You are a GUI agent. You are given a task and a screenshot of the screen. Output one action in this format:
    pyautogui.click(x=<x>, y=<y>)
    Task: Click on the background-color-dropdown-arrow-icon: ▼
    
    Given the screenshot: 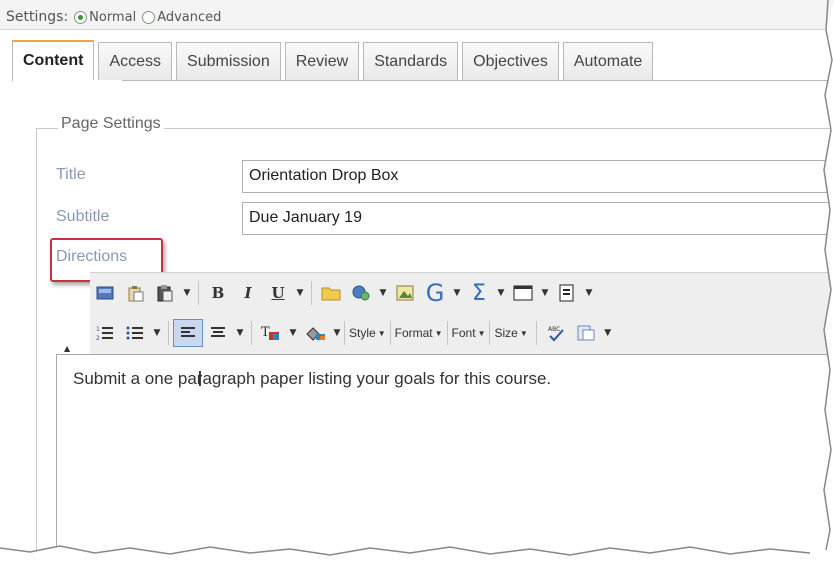 What is the action you would take?
    pyautogui.click(x=337, y=333)
    